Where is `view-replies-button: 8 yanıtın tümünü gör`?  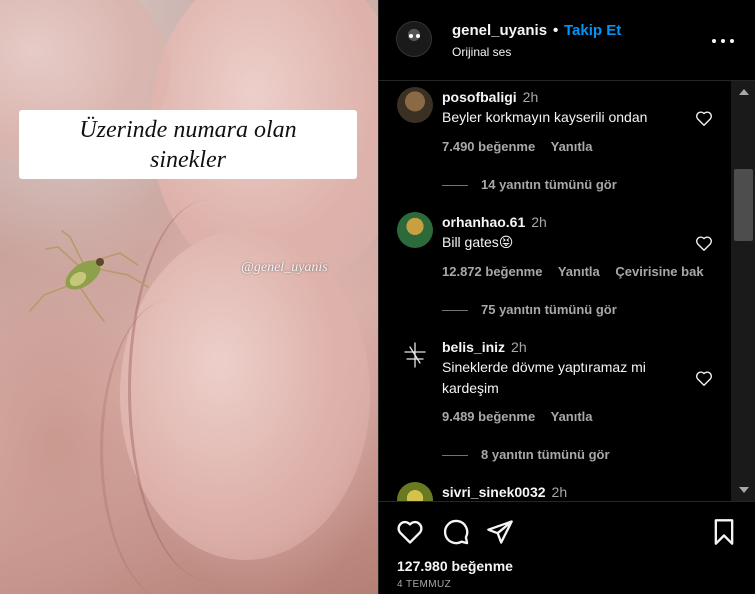
view-replies-button: 8 yanıtın tümünü gör is located at coordinates (526, 454).